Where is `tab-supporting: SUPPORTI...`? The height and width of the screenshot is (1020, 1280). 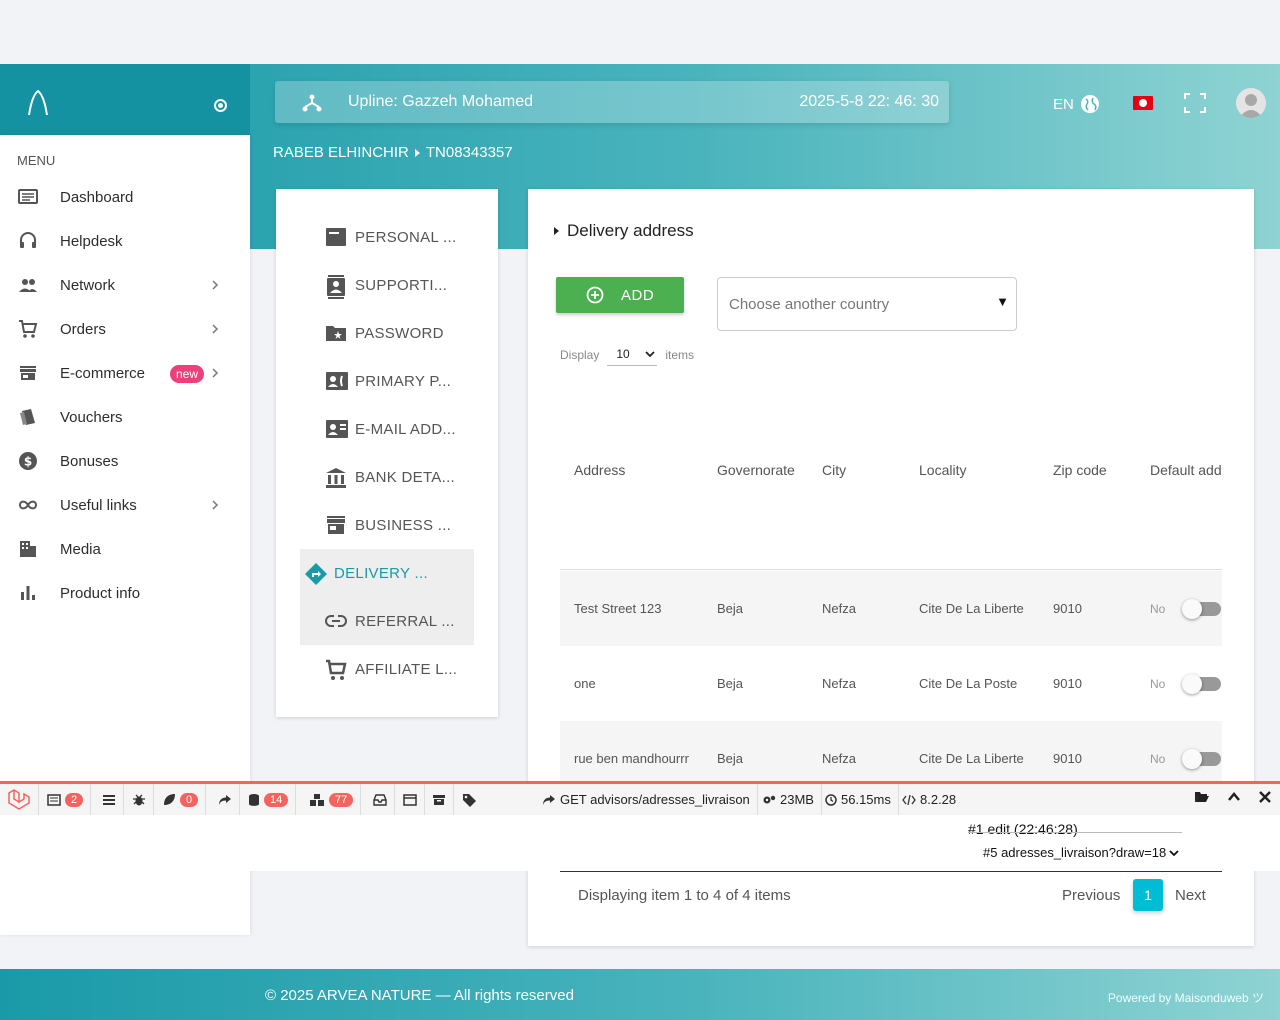 tab-supporting: SUPPORTI... is located at coordinates (387, 285).